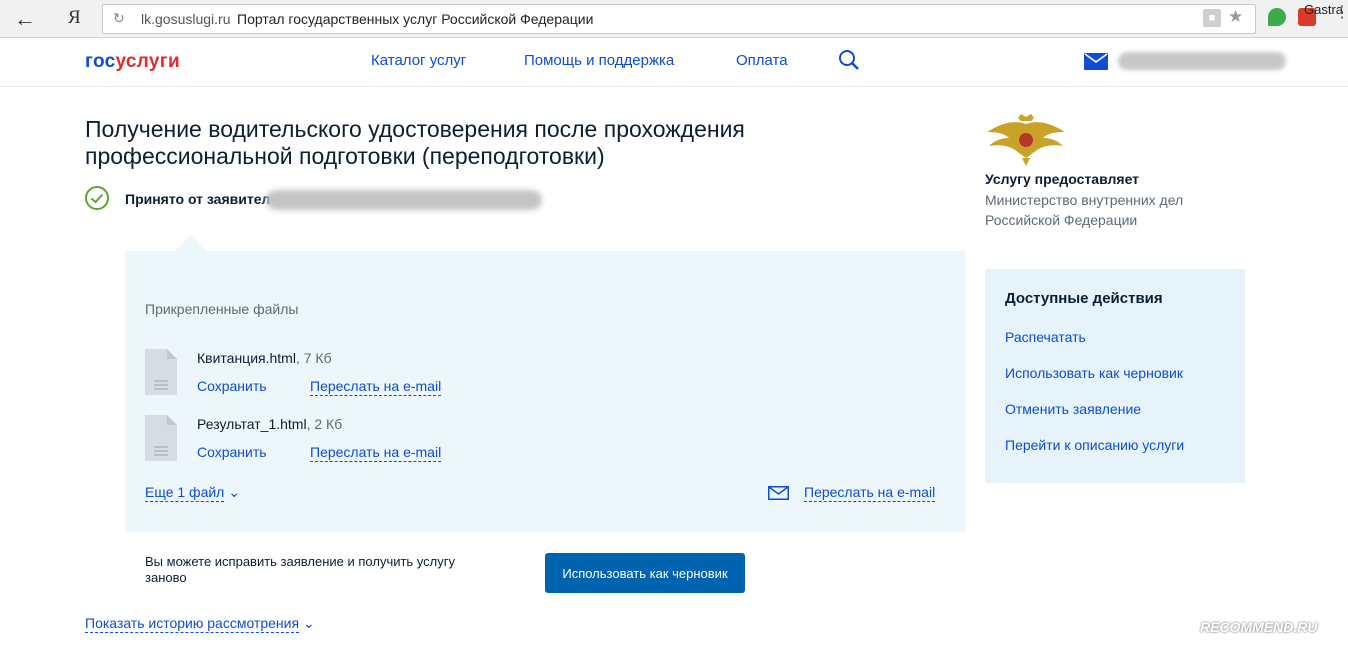  What do you see at coordinates (645, 573) in the screenshot?
I see `use-as-draft-button: Использовать как черновик` at bounding box center [645, 573].